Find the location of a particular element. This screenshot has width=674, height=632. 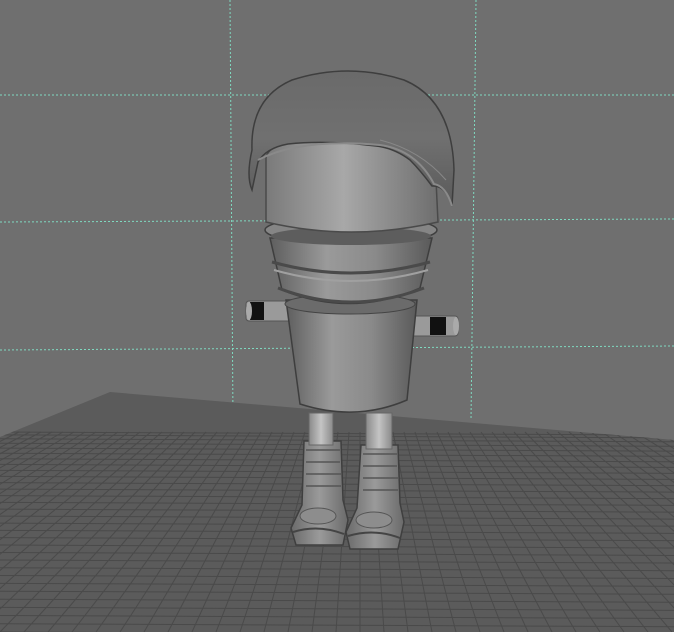

right-leg is located at coordinates (379, 431).